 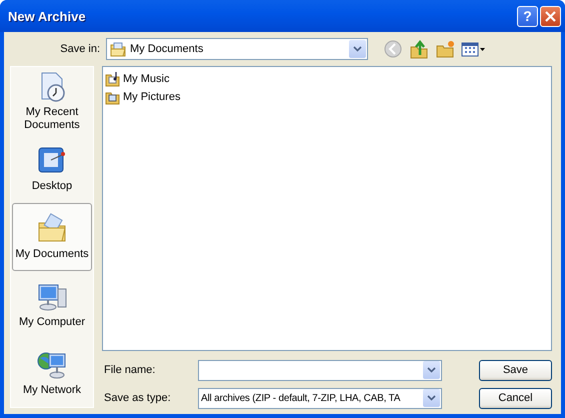 What do you see at coordinates (118, 49) in the screenshot?
I see `documents-folder-icon` at bounding box center [118, 49].